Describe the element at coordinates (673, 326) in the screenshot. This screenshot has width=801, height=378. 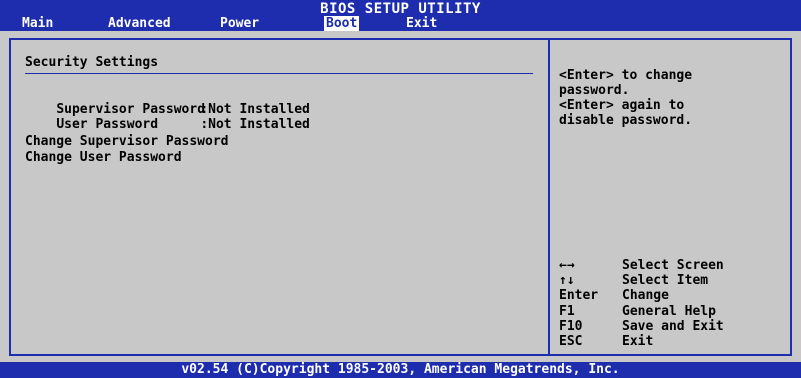
I see `key-description: Save and Exit` at that location.